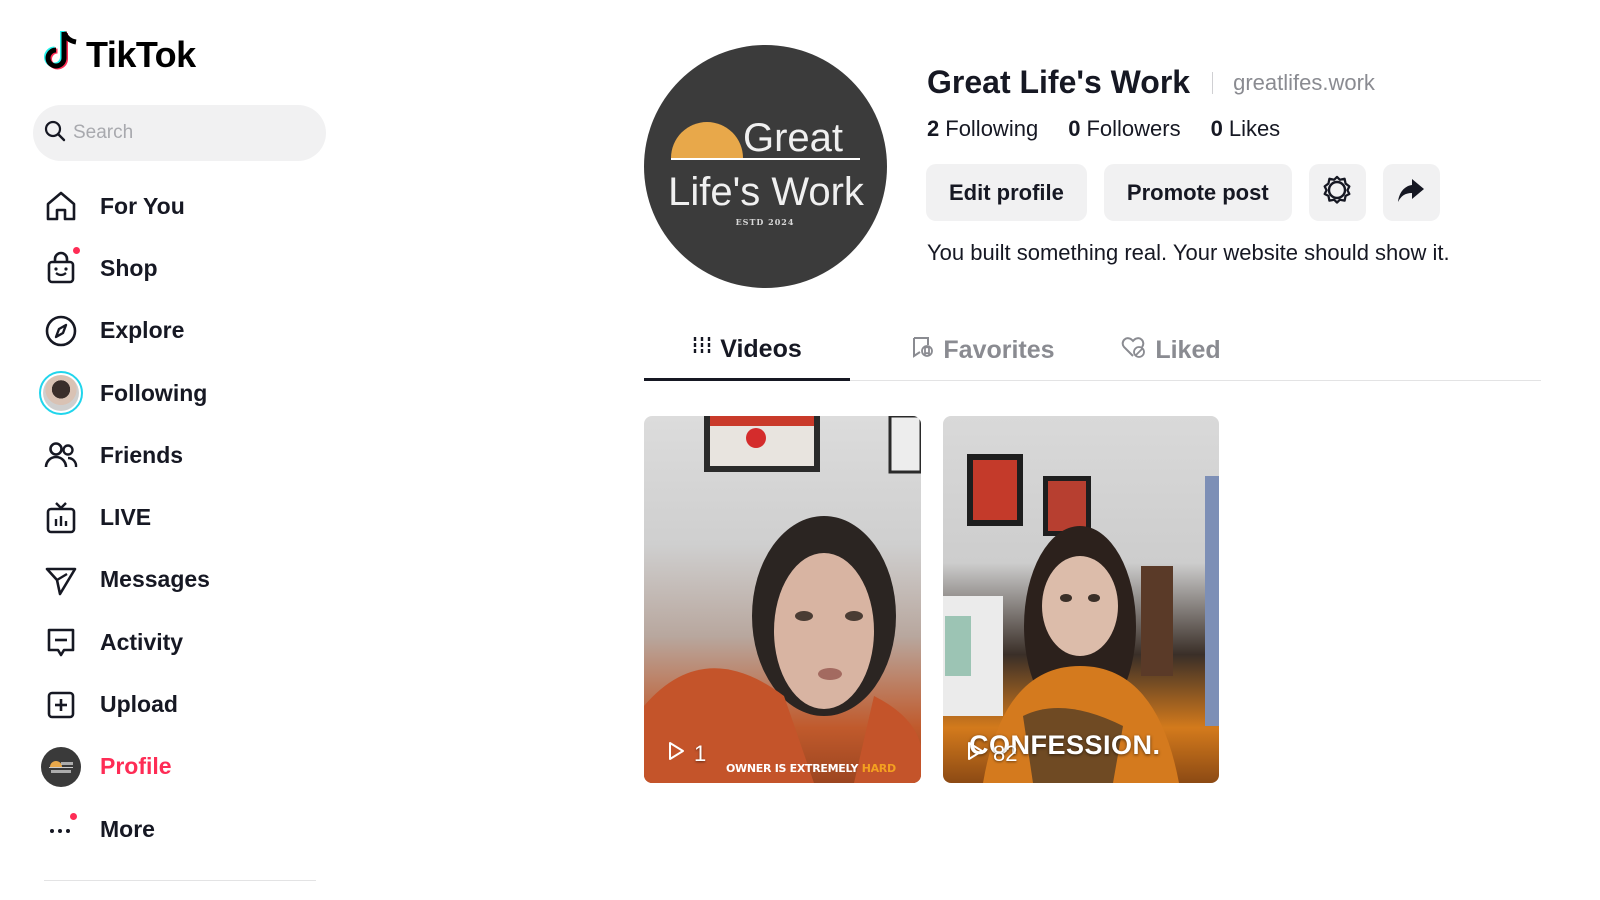  Describe the element at coordinates (999, 349) in the screenshot. I see `tab-label: Favorites` at that location.